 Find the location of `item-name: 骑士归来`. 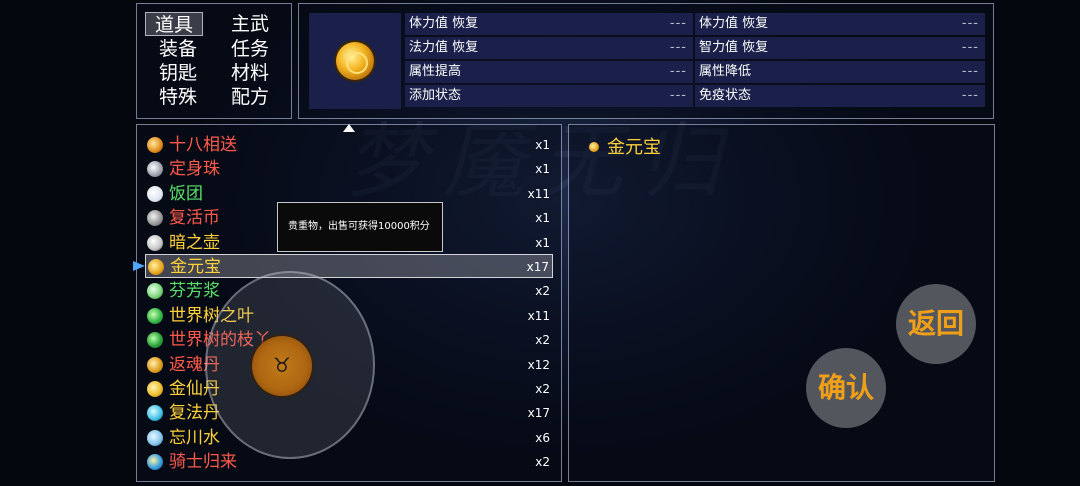

item-name: 骑士归来 is located at coordinates (203, 462).